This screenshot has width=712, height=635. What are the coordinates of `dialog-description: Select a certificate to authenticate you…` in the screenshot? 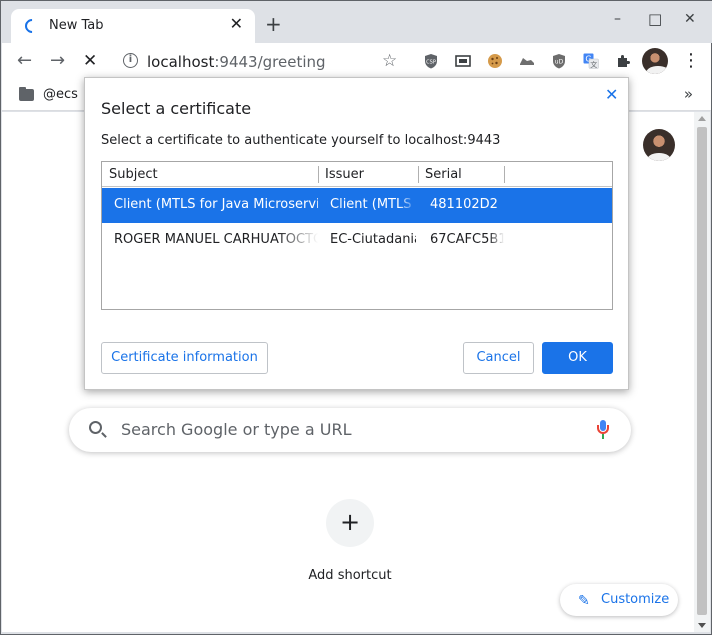 It's located at (301, 140).